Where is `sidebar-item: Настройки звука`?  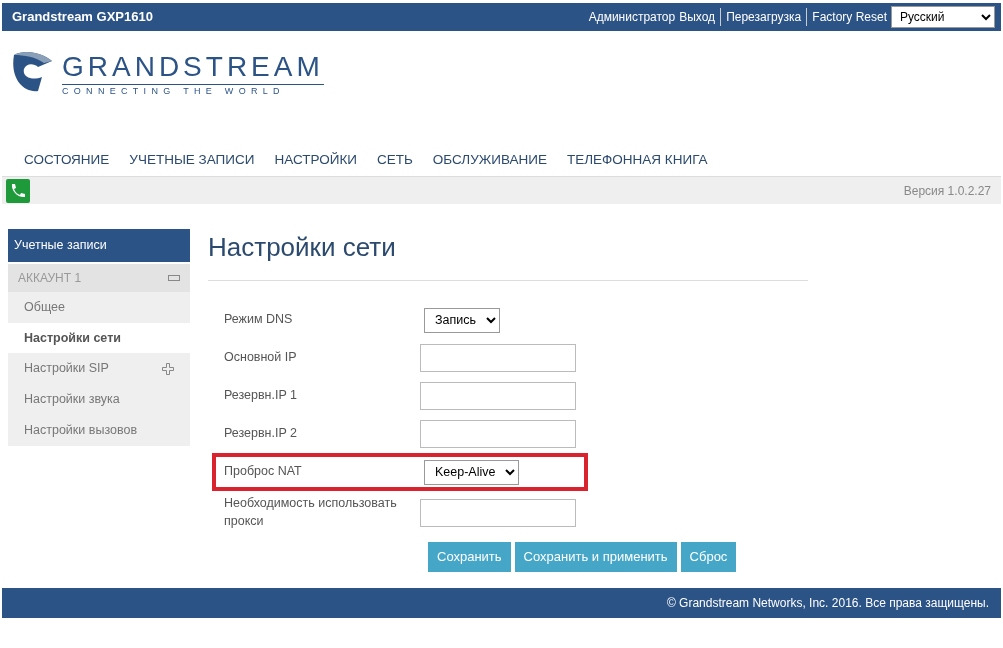
sidebar-item: Настройки звука is located at coordinates (99, 399).